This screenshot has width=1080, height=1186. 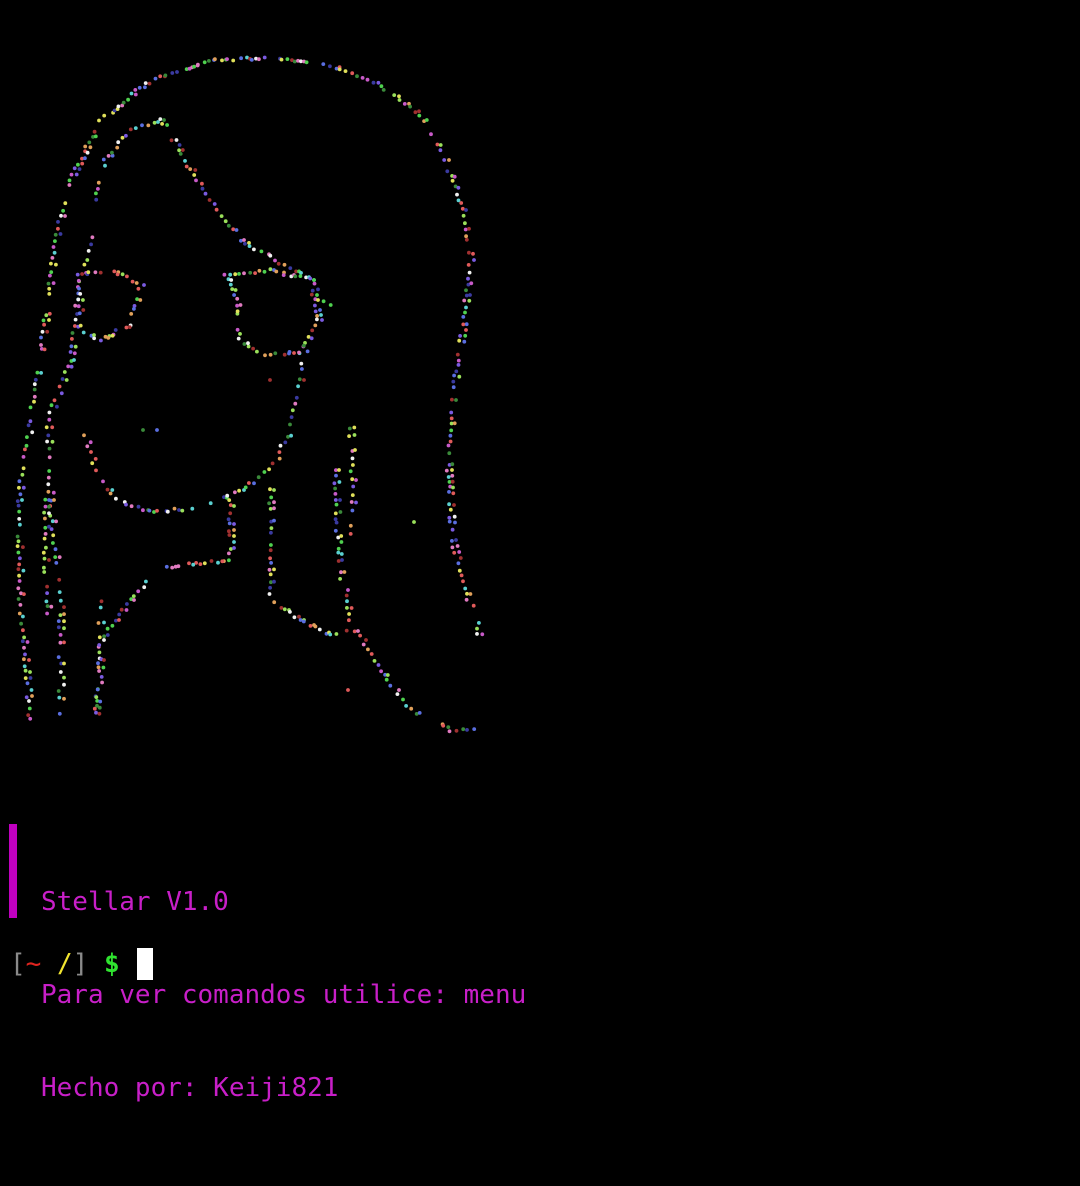 What do you see at coordinates (145, 964) in the screenshot?
I see `text-cursor` at bounding box center [145, 964].